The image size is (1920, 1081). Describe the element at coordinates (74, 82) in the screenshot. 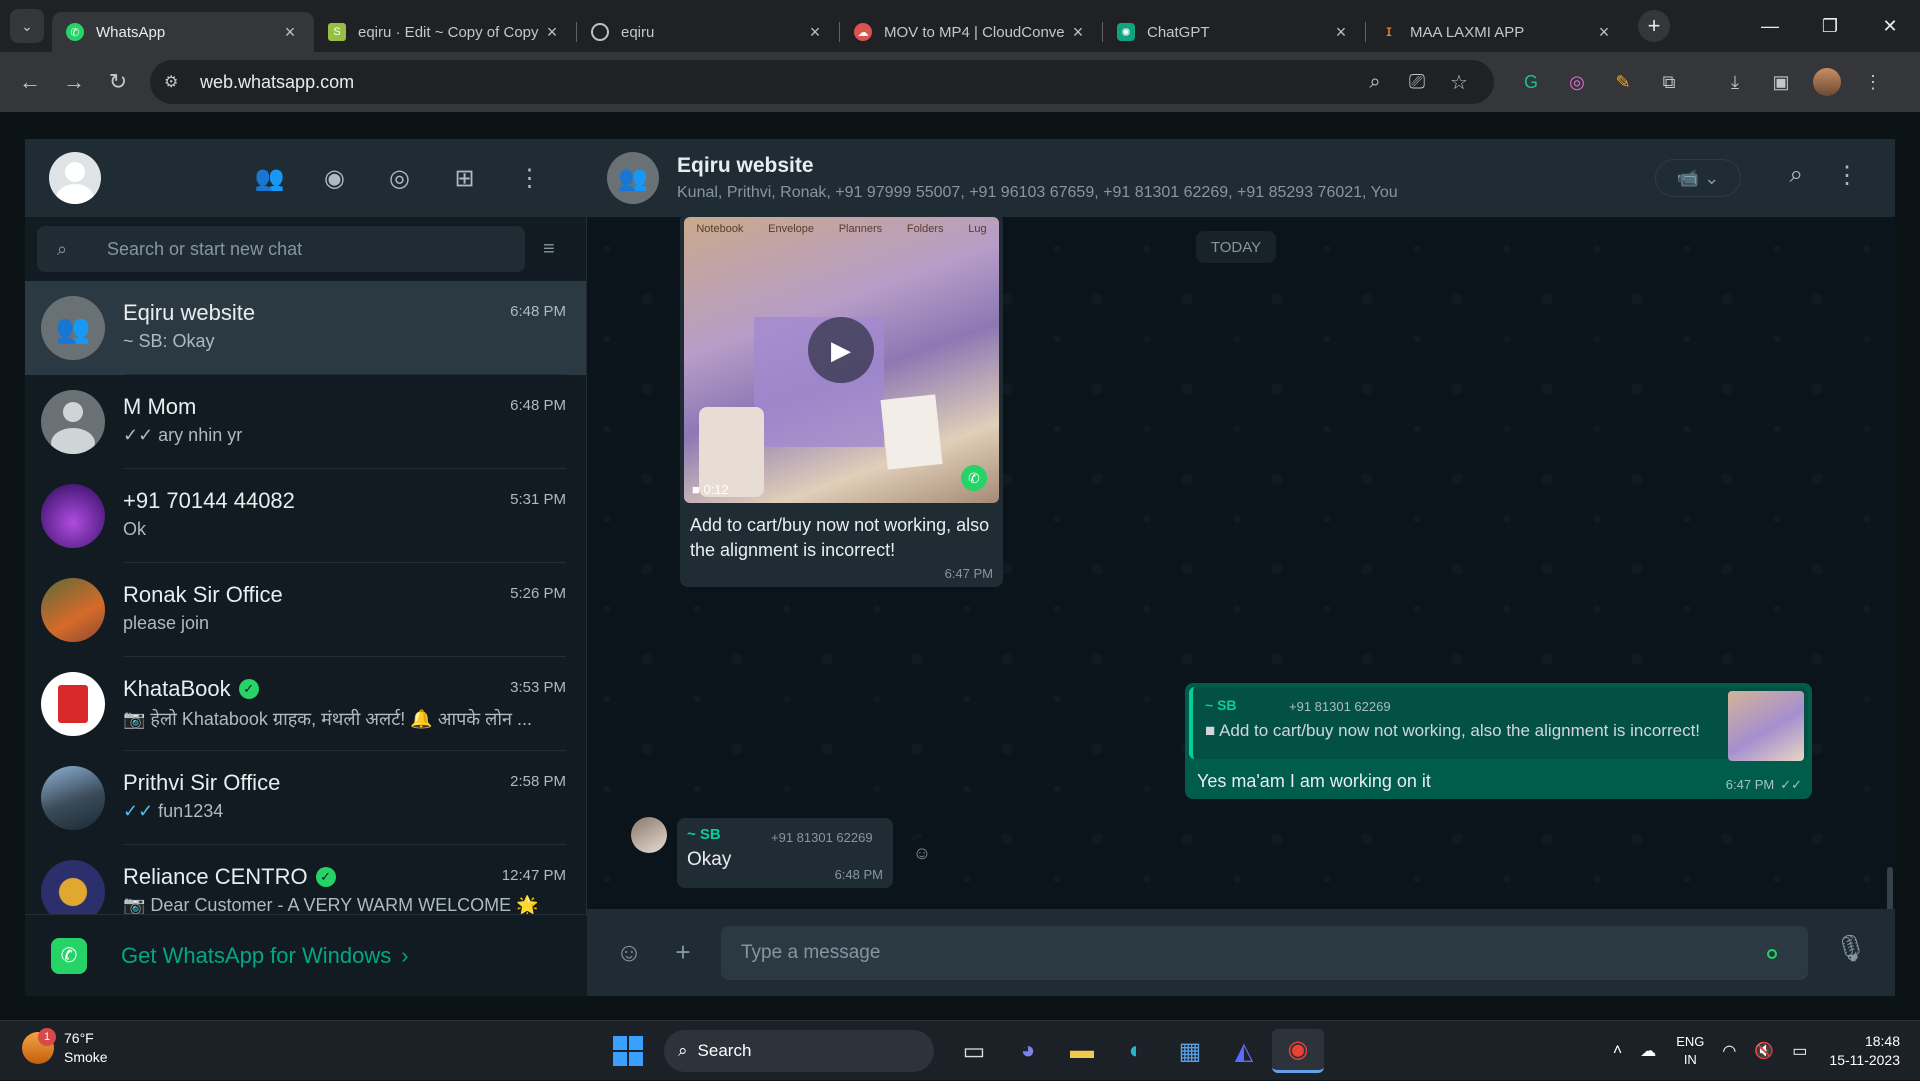

I see `forward-icon: →` at that location.